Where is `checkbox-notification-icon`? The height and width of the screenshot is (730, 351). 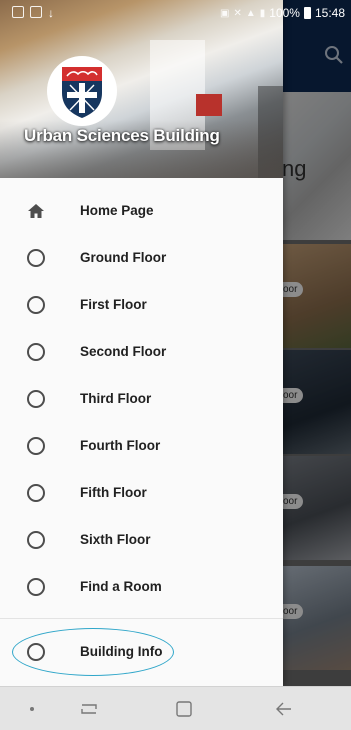 checkbox-notification-icon is located at coordinates (36, 12).